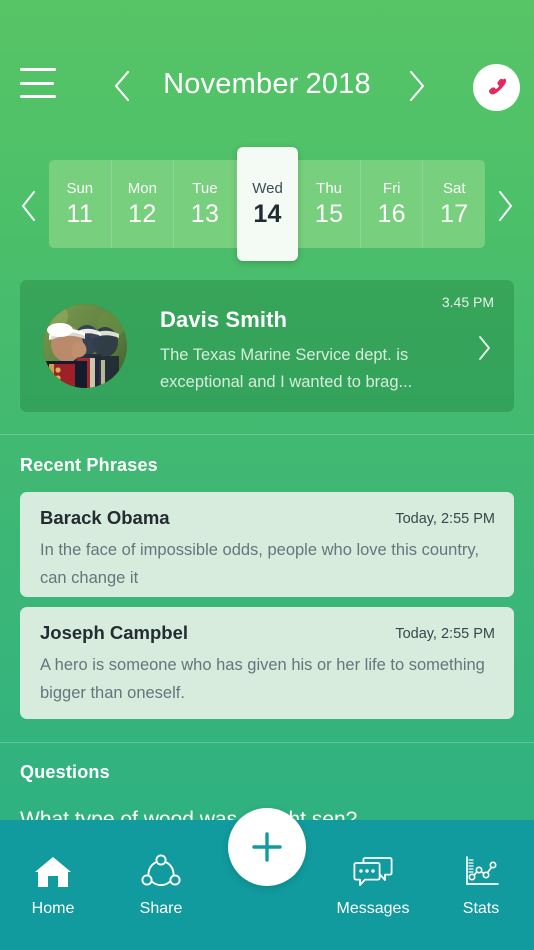 This screenshot has width=534, height=950. Describe the element at coordinates (391, 213) in the screenshot. I see `day-number: 16` at that location.